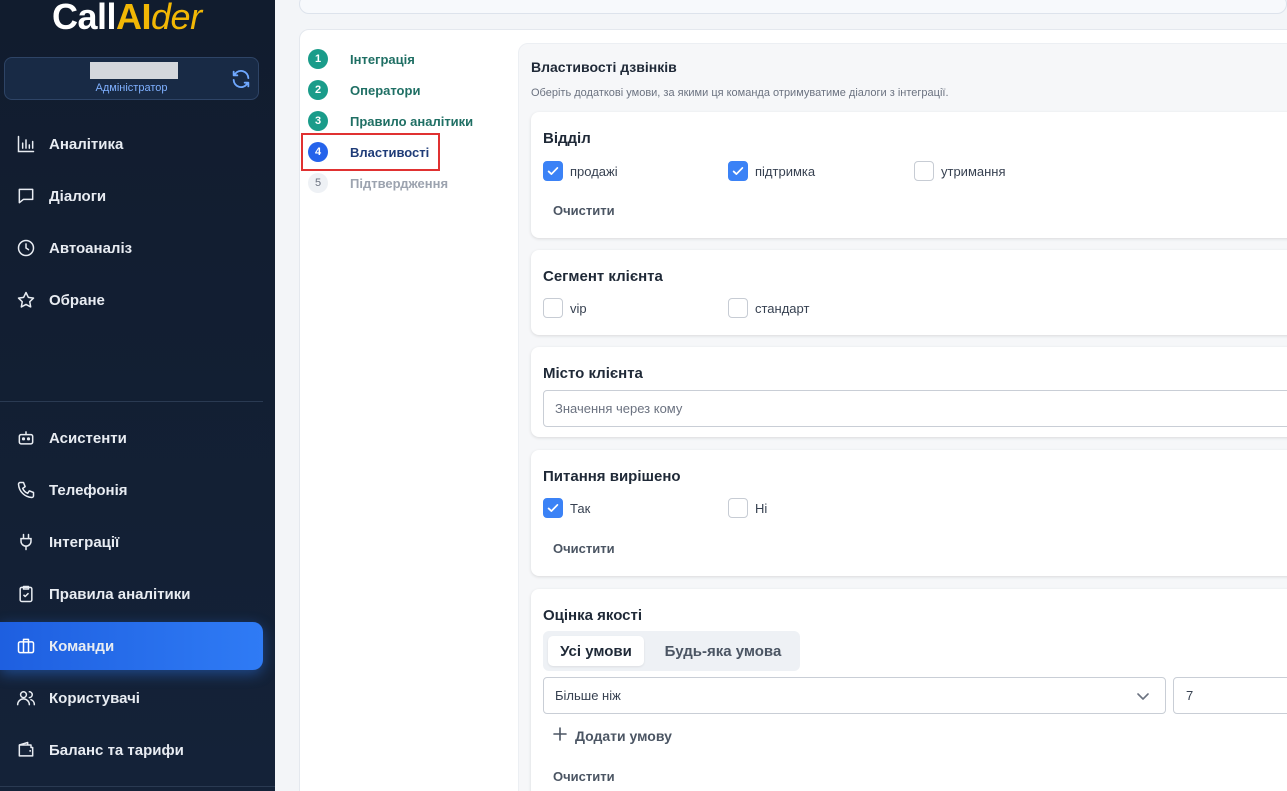 The height and width of the screenshot is (791, 1287). What do you see at coordinates (1230, 695) in the screenshot?
I see `value-input: 7` at bounding box center [1230, 695].